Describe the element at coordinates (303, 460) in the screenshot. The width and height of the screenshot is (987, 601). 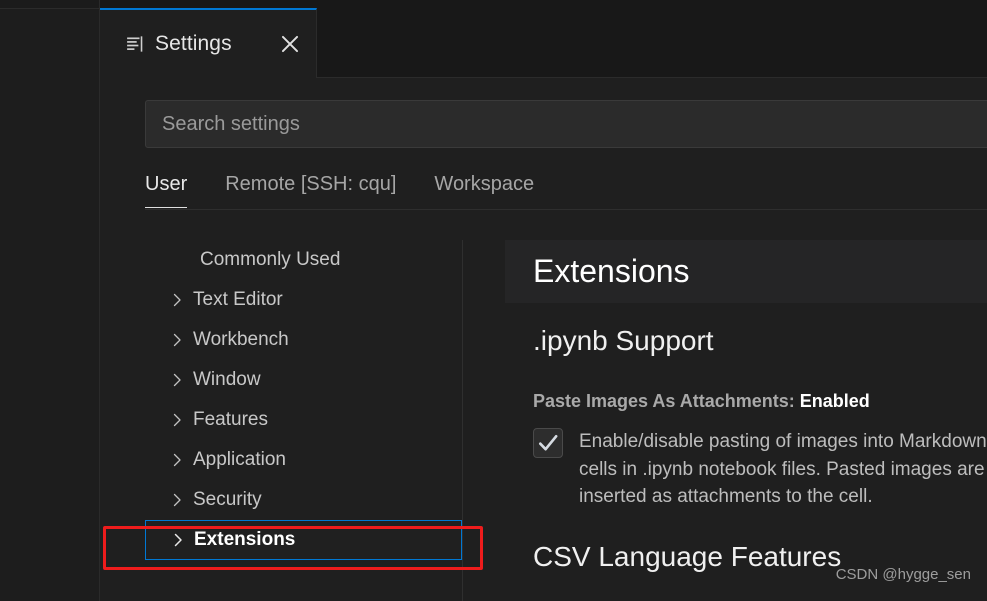
I see `sidebar-item-application: Application` at that location.